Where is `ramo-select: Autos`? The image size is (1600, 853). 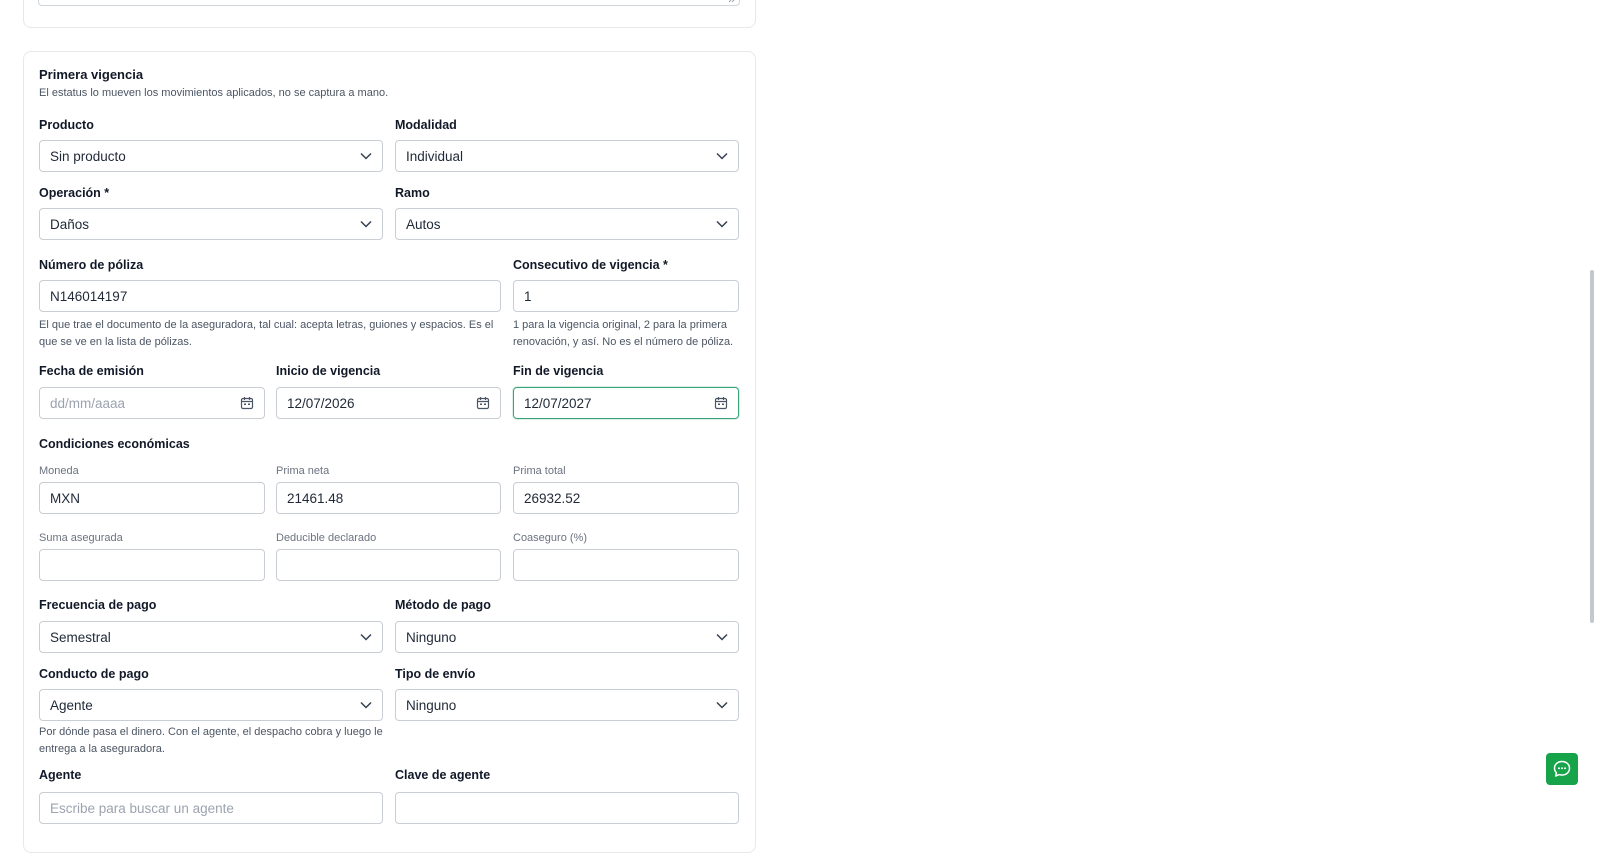 ramo-select: Autos is located at coordinates (567, 224).